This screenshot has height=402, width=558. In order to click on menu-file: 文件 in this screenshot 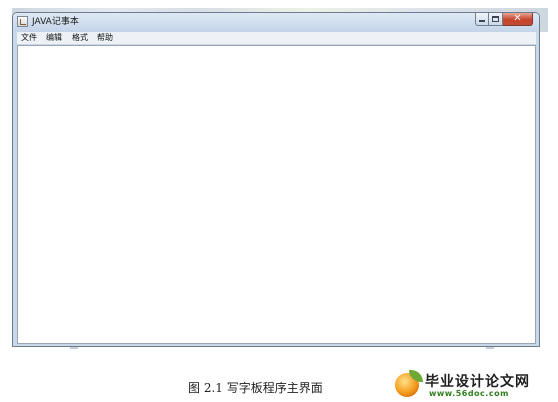, I will do `click(29, 38)`.